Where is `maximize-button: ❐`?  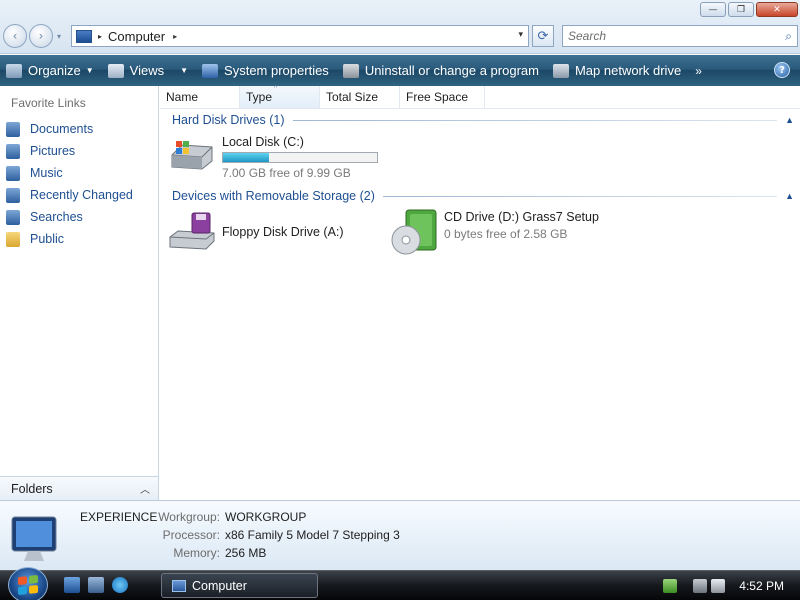
maximize-button: ❐ is located at coordinates (741, 9).